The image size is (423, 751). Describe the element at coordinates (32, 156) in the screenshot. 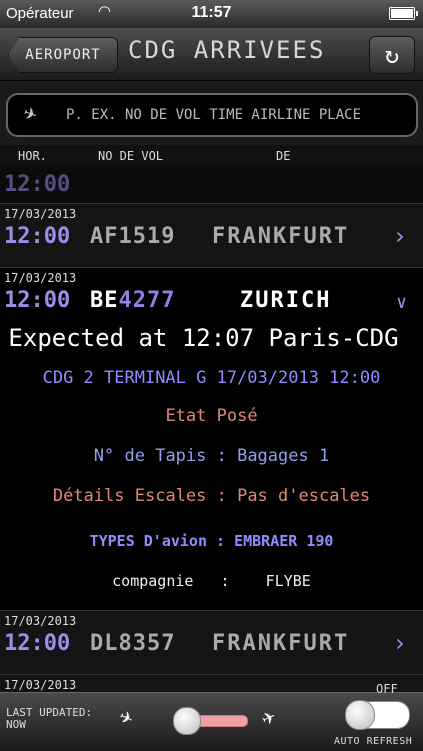

I see `col-hour: HOR.` at that location.